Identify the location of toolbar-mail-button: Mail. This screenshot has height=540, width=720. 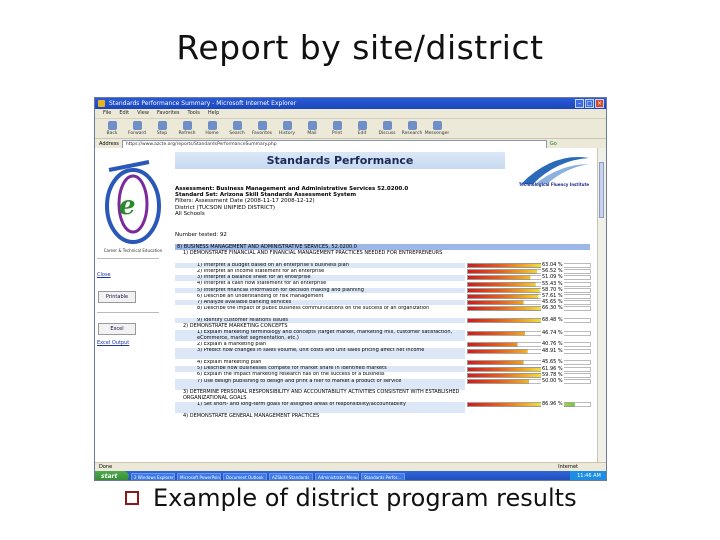
(312, 128).